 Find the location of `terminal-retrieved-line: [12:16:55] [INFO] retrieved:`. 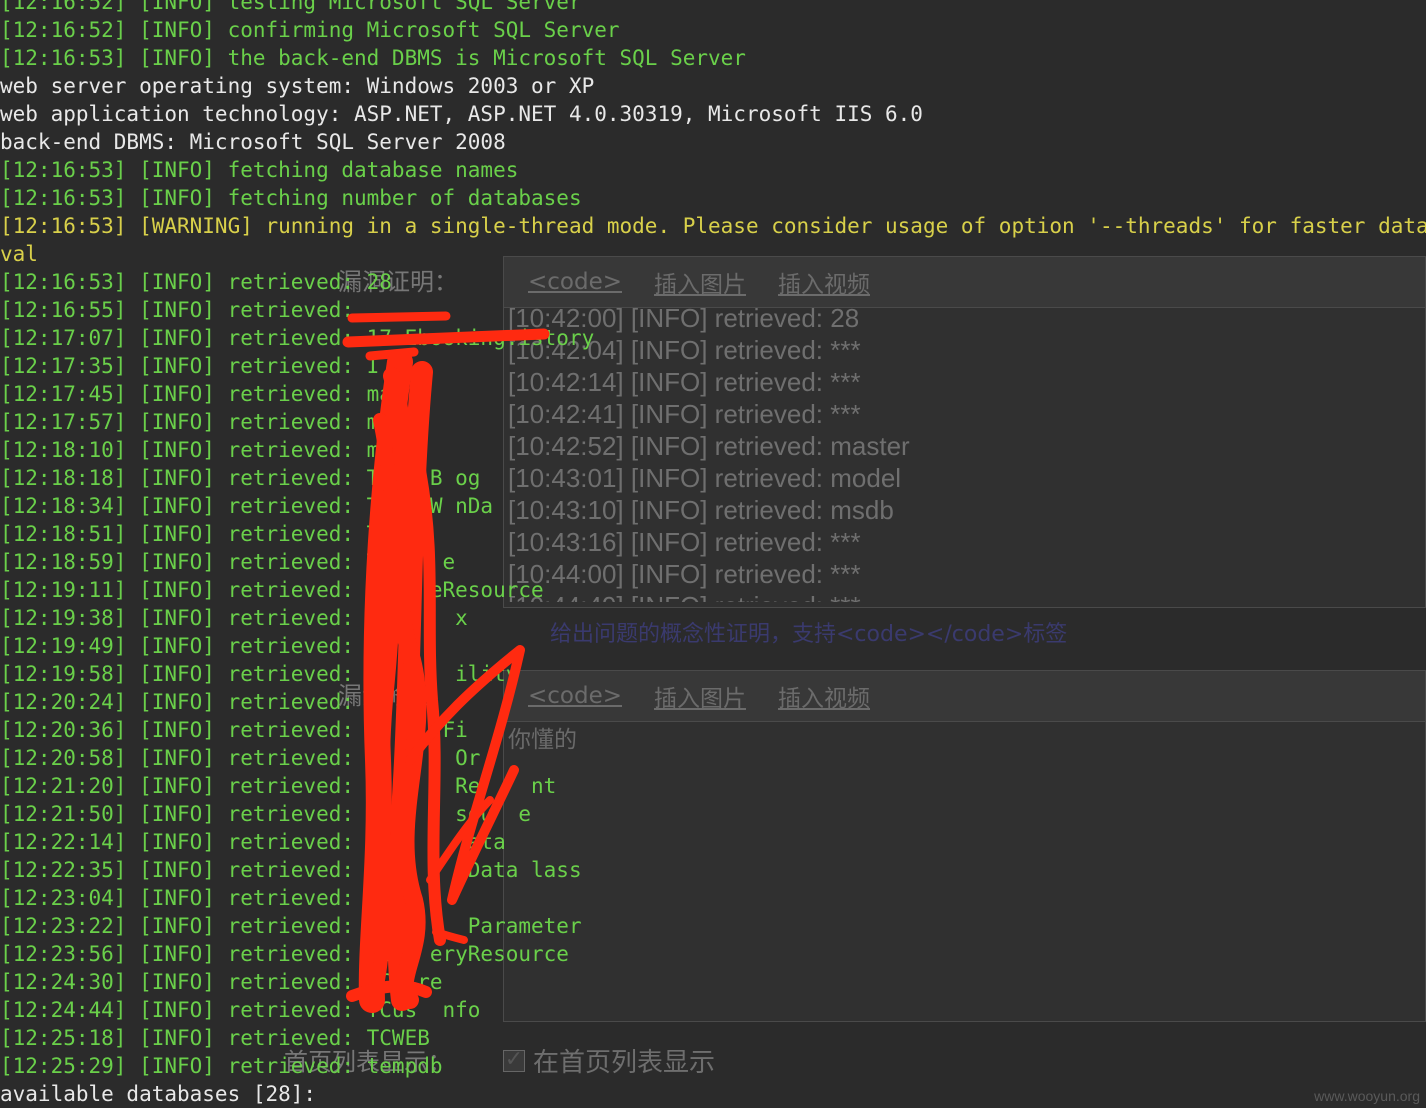

terminal-retrieved-line: [12:16:55] [INFO] retrieved: is located at coordinates (183, 310).